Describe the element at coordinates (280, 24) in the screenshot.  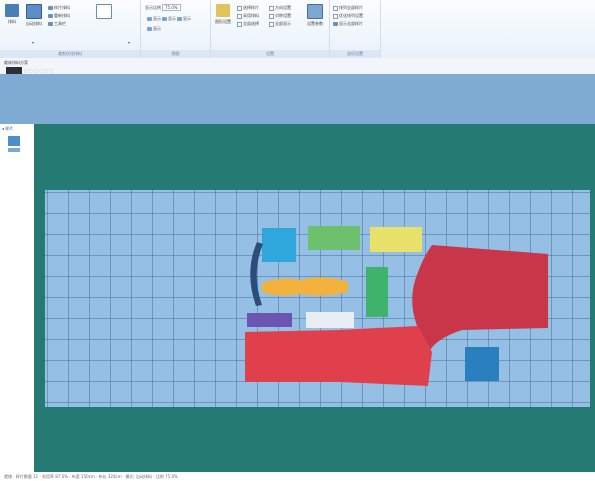
I see `ribbon-small-item: 全部显示` at that location.